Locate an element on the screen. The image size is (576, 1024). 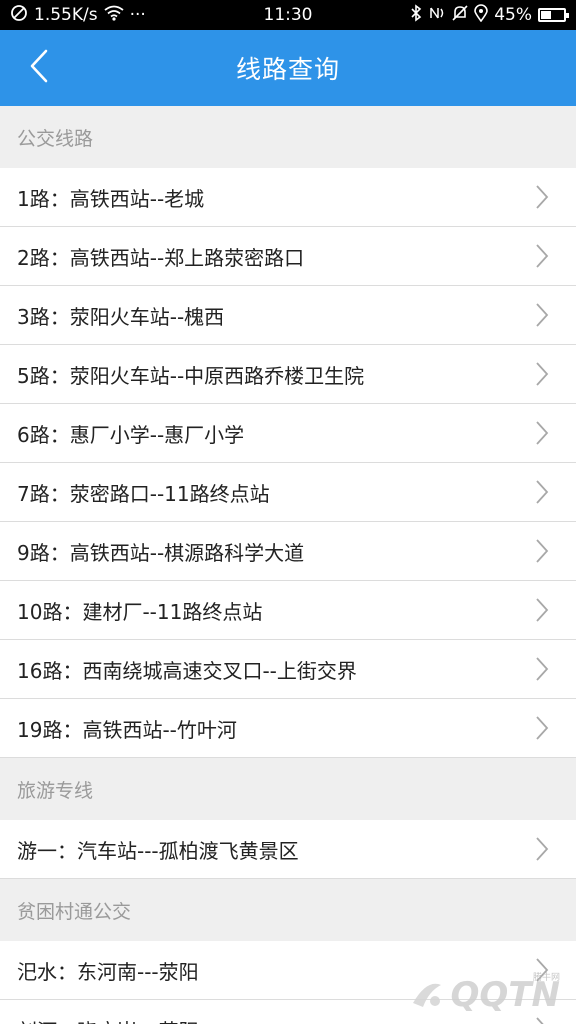
watermark-small: 腾牛网 is located at coordinates (546, 978).